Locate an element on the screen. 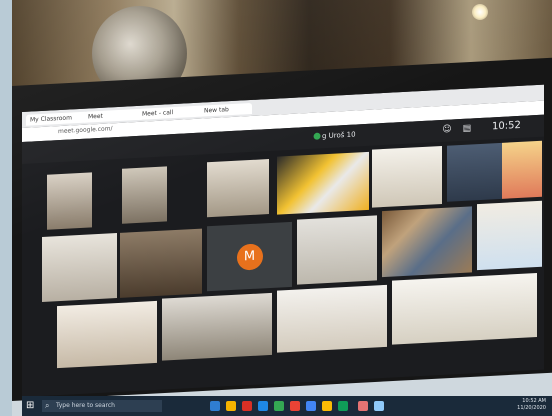 This screenshot has width=552, height=416. participant-icon: ● is located at coordinates (317, 136).